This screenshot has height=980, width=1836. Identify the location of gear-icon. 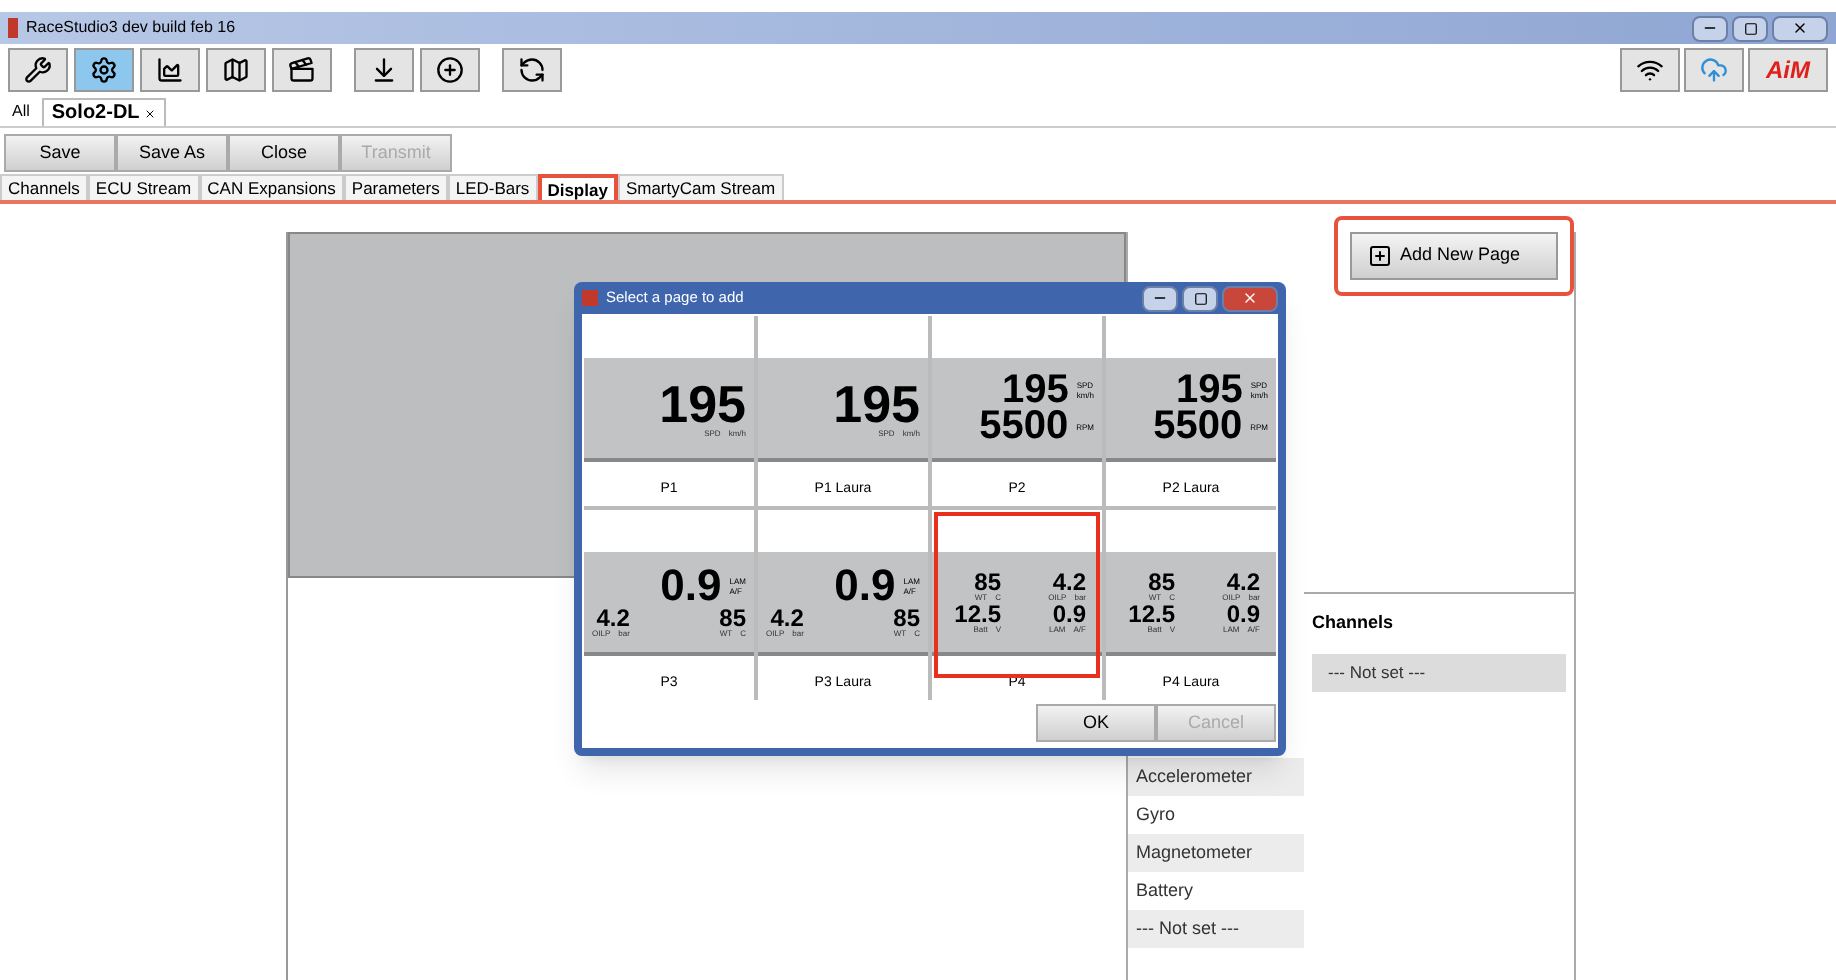
(104, 70).